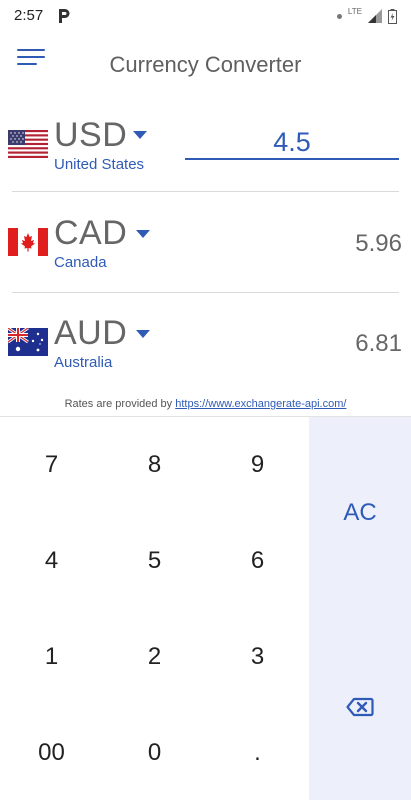 This screenshot has height=800, width=411. I want to click on amount-input, so click(292, 143).